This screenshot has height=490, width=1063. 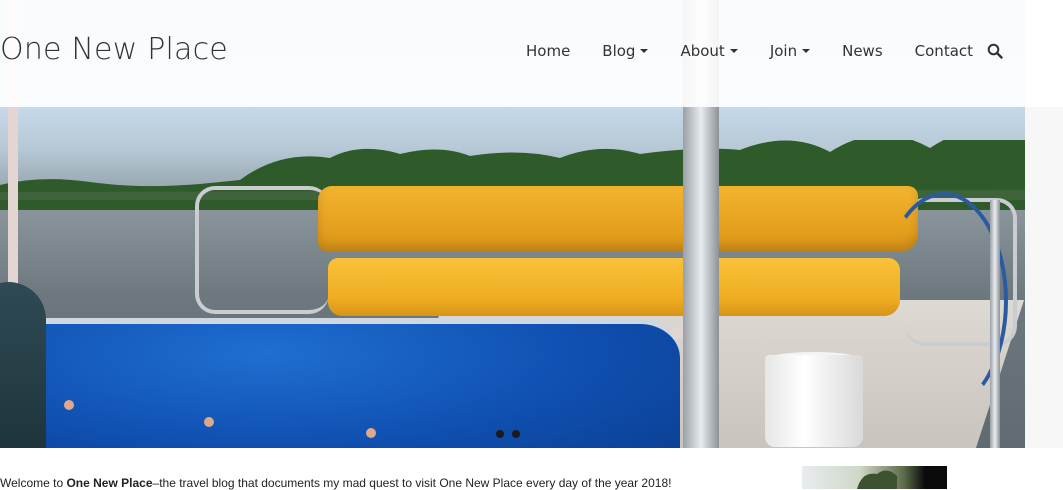 I want to click on welcome-site-name: One New Place, so click(x=109, y=483).